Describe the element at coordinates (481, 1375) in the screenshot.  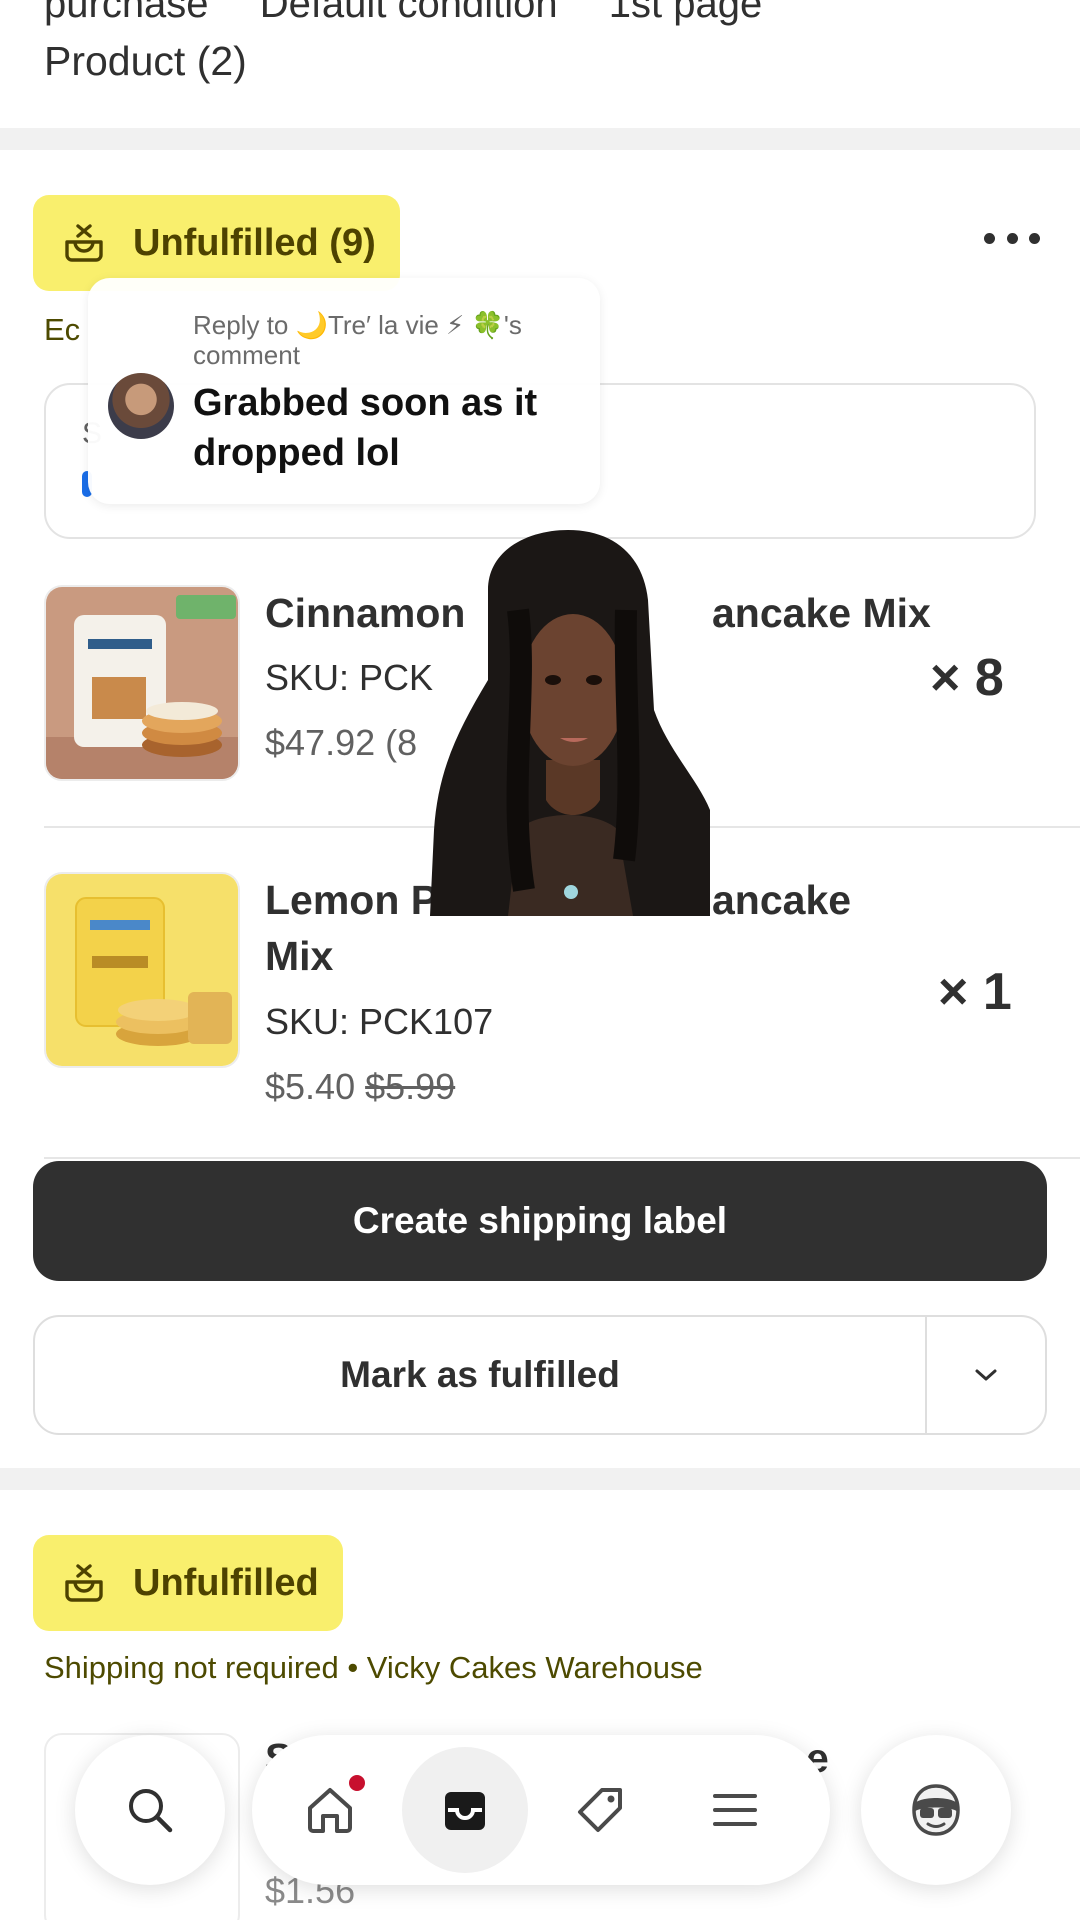
I see `mark-as-fulfilled-button: Mark as fulfilled` at that location.